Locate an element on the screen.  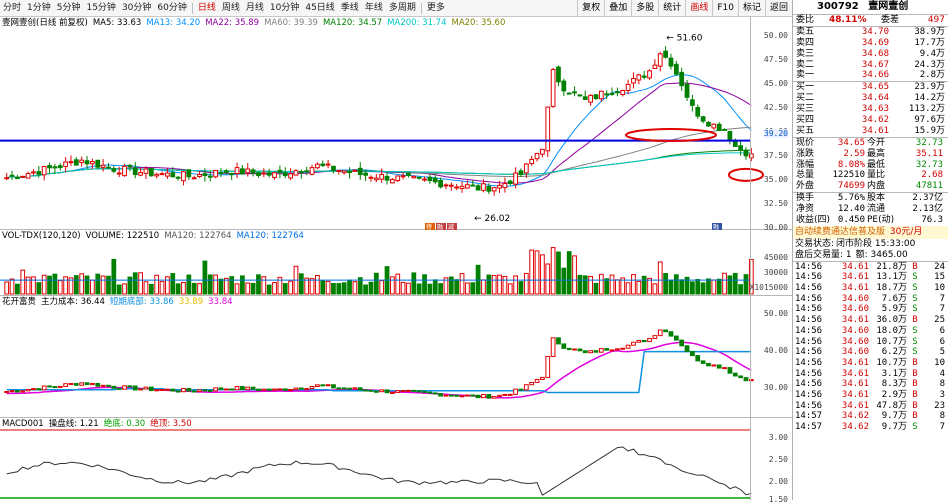
volume-bars is located at coordinates (396, 263).